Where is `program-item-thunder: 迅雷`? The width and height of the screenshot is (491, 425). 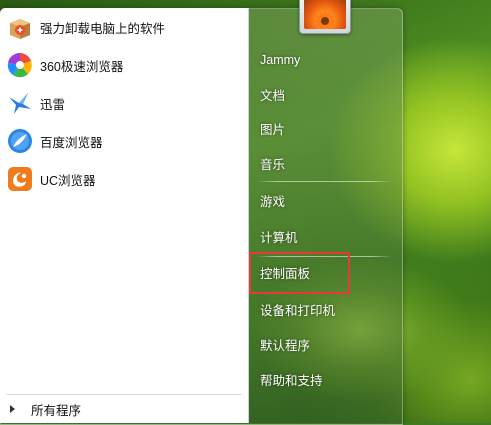 program-item-thunder: 迅雷 is located at coordinates (124, 103).